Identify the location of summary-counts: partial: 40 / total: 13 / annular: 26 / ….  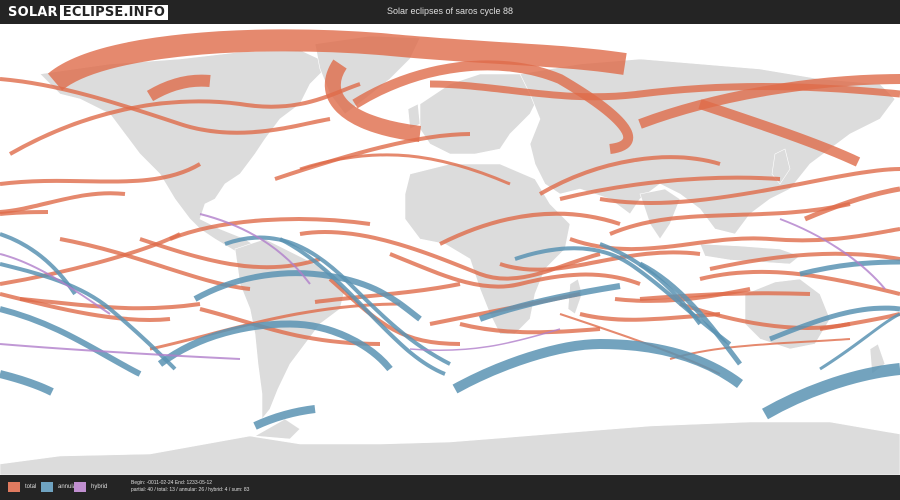
(190, 490).